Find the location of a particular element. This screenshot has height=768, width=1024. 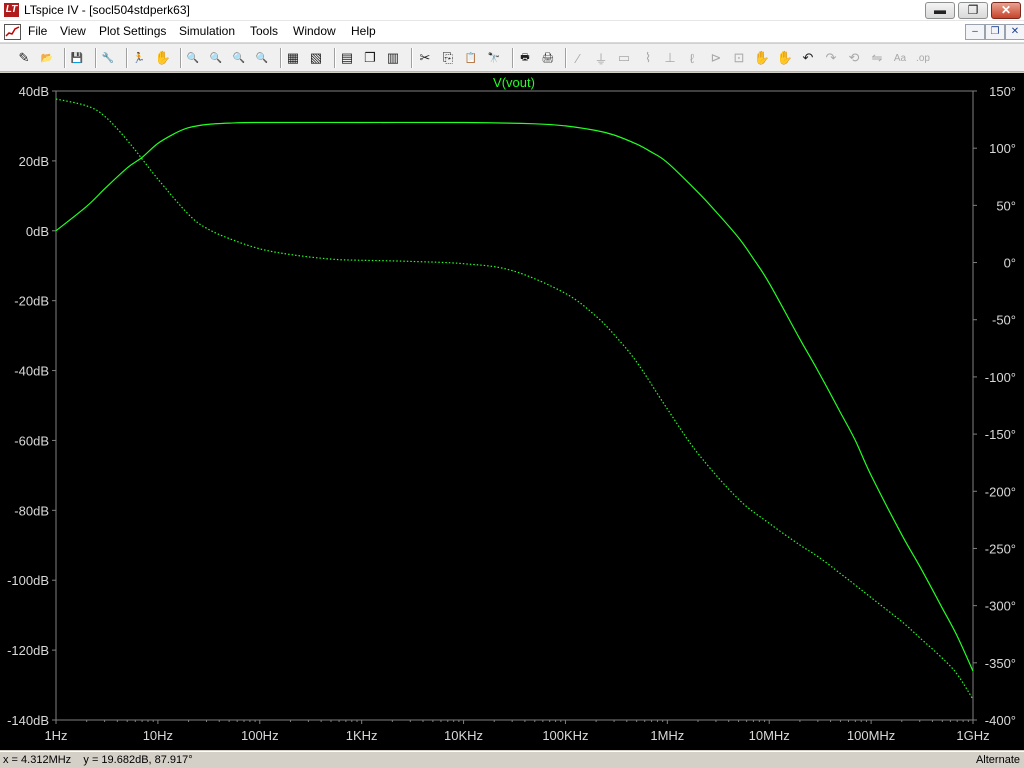

x-tick-label: 10MHz is located at coordinates (769, 735).